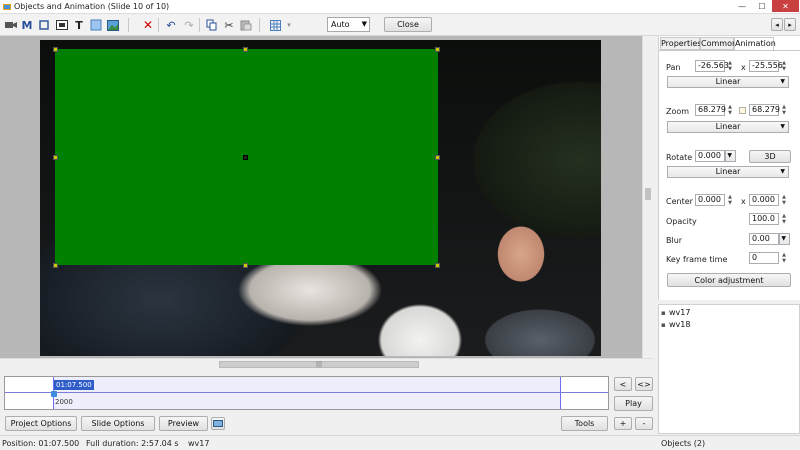 This screenshot has width=800, height=450. Describe the element at coordinates (710, 200) in the screenshot. I see `center-x-input: 0.000` at that location.